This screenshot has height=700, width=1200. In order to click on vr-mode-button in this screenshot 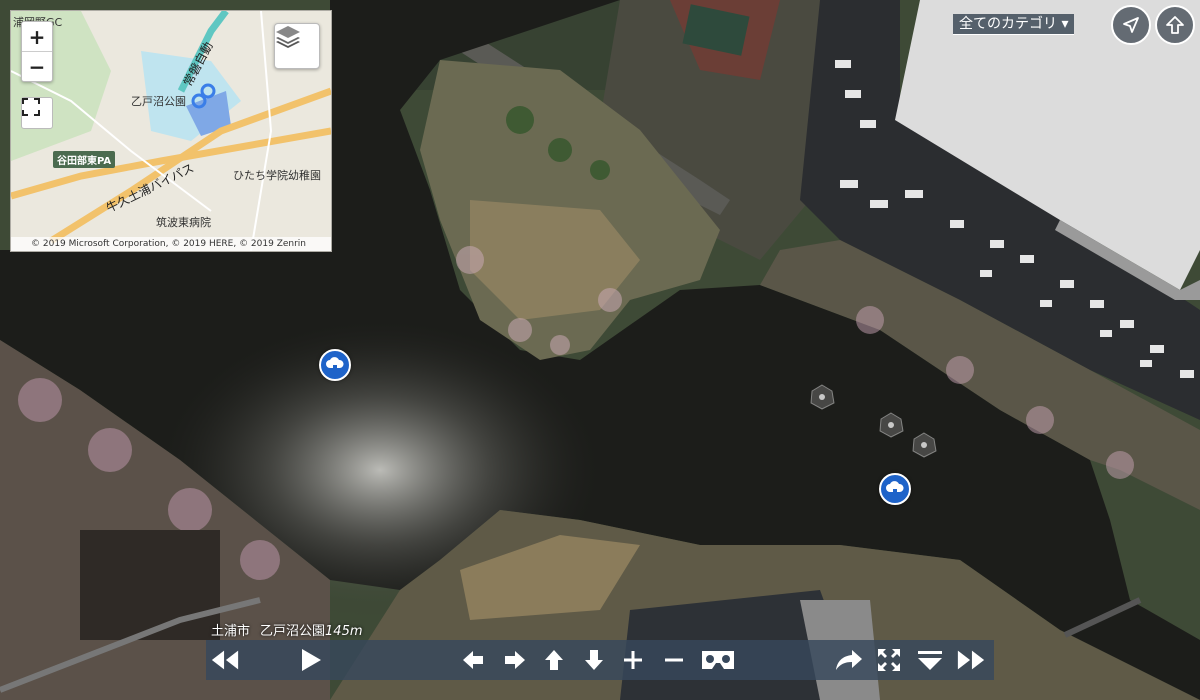, I will do `click(718, 660)`.